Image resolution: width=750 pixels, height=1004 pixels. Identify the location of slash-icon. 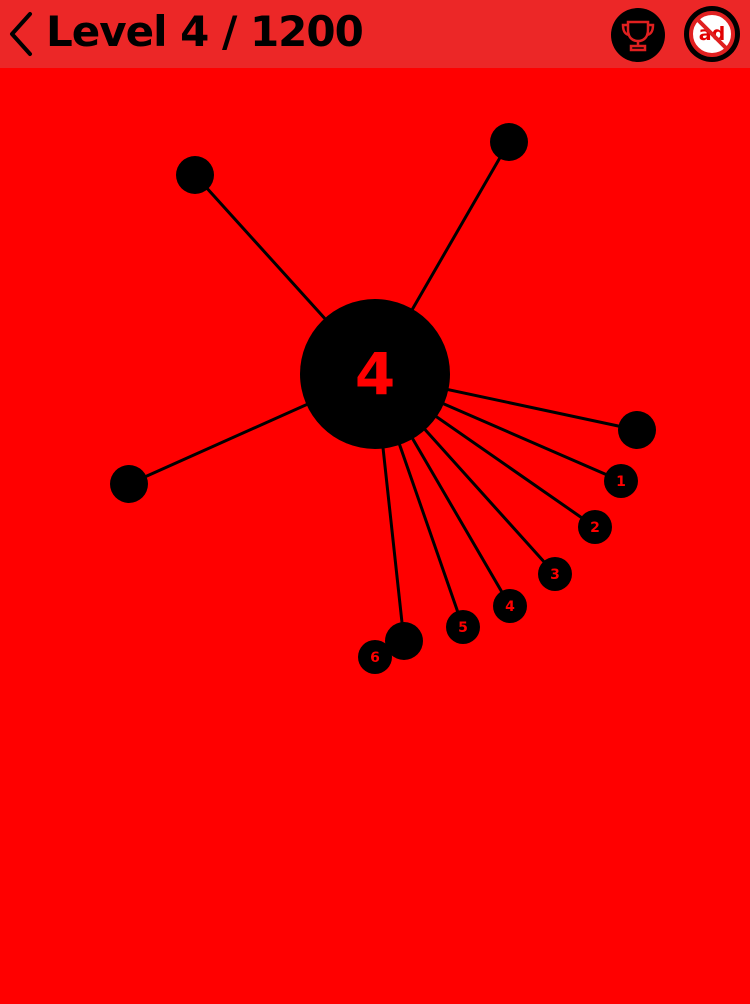
(712, 34).